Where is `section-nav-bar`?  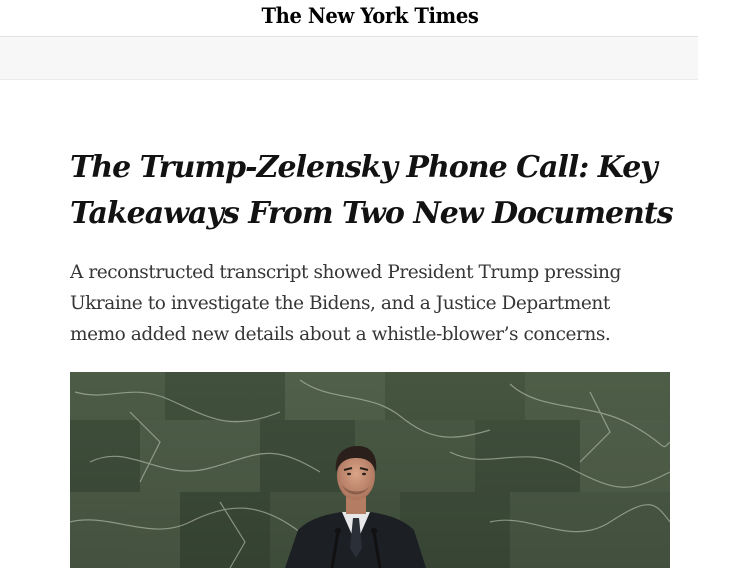 section-nav-bar is located at coordinates (349, 58).